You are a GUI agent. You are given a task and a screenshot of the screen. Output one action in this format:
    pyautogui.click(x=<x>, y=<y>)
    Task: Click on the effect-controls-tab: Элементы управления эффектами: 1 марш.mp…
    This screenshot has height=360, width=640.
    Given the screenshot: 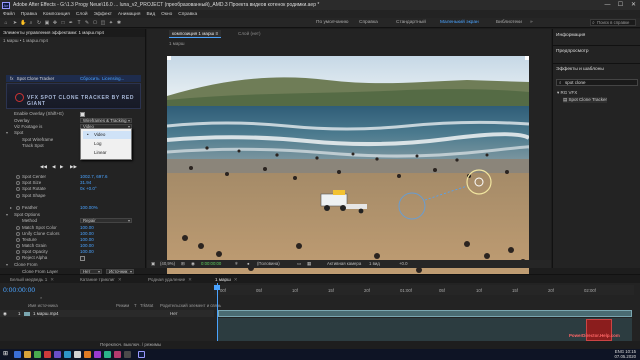 What is the action you would take?
    pyautogui.click(x=72, y=33)
    